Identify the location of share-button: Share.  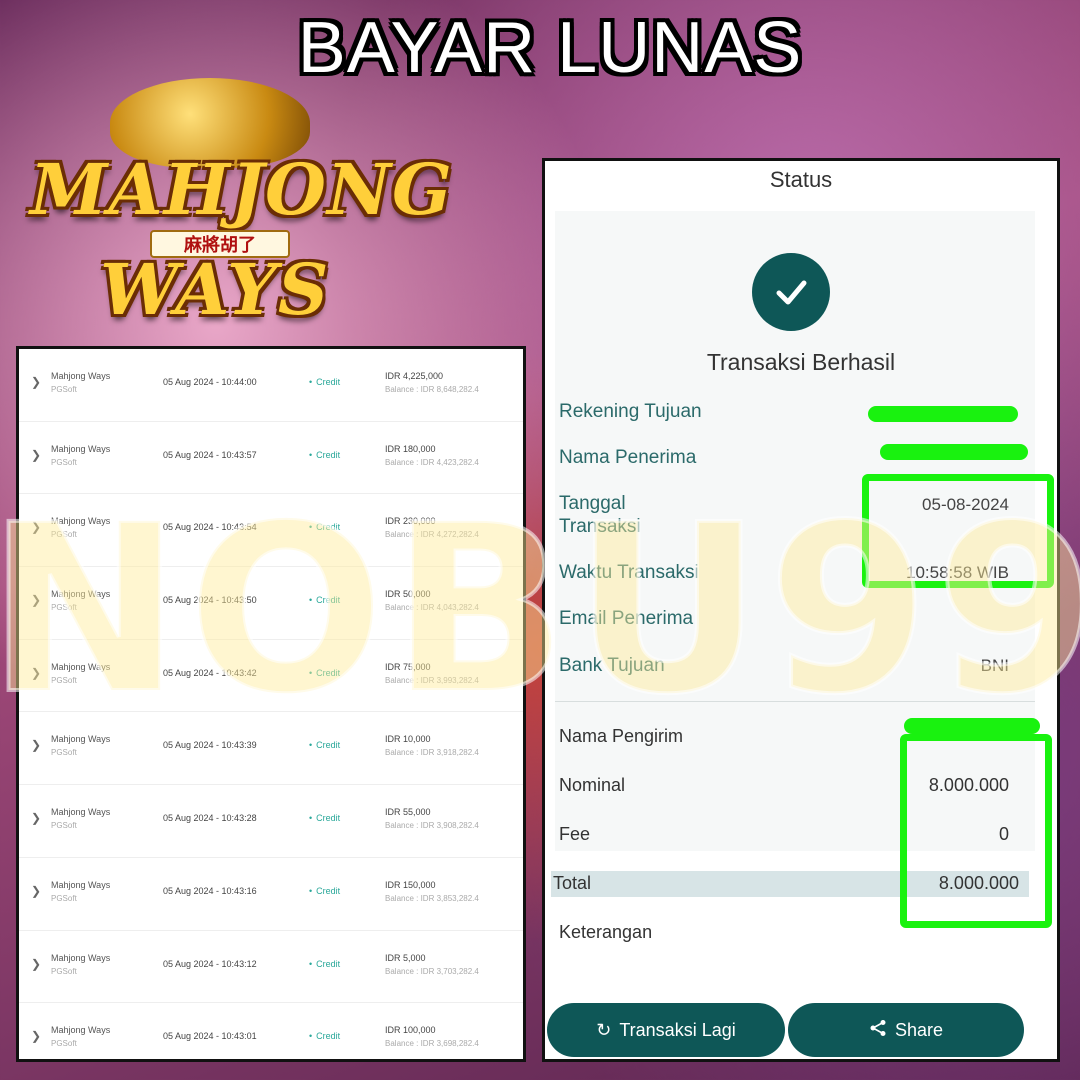
(906, 1030).